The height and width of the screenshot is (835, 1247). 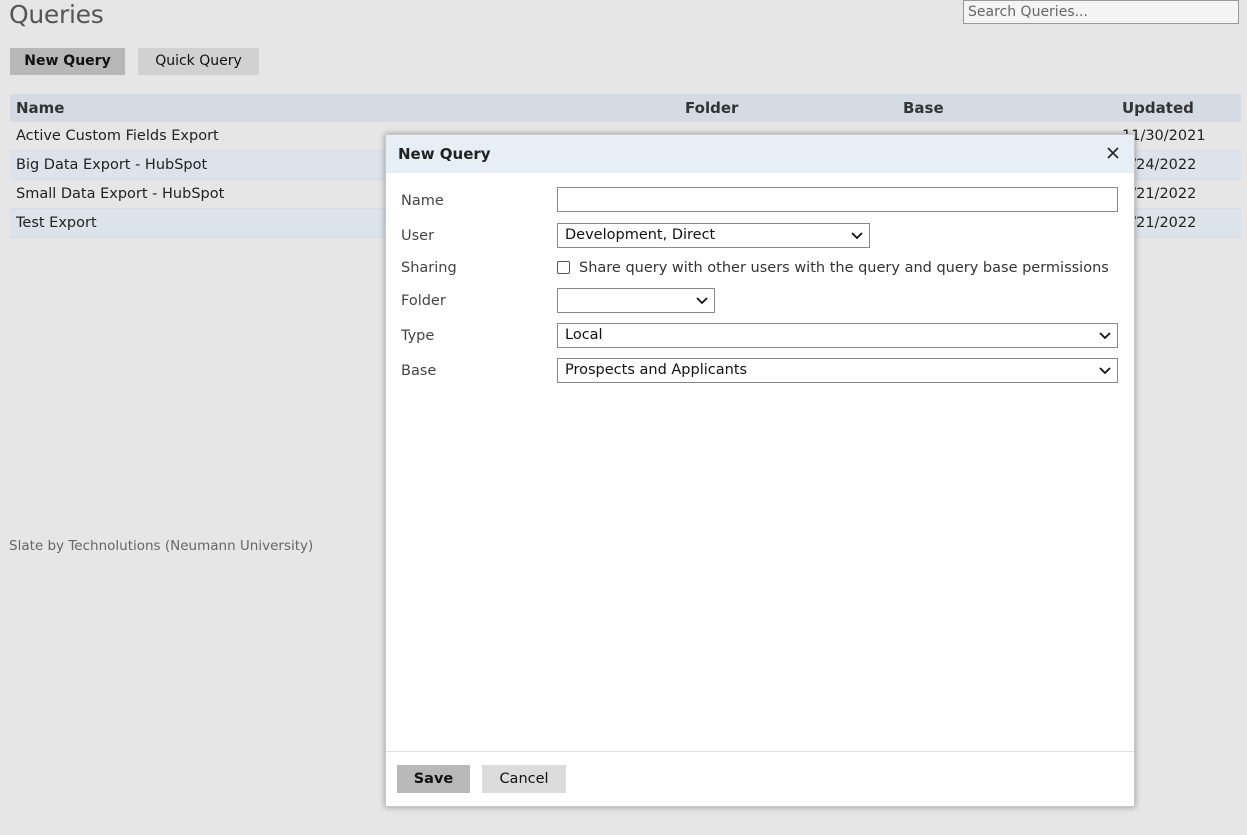 What do you see at coordinates (344, 108) in the screenshot?
I see `column-header-name: Name` at bounding box center [344, 108].